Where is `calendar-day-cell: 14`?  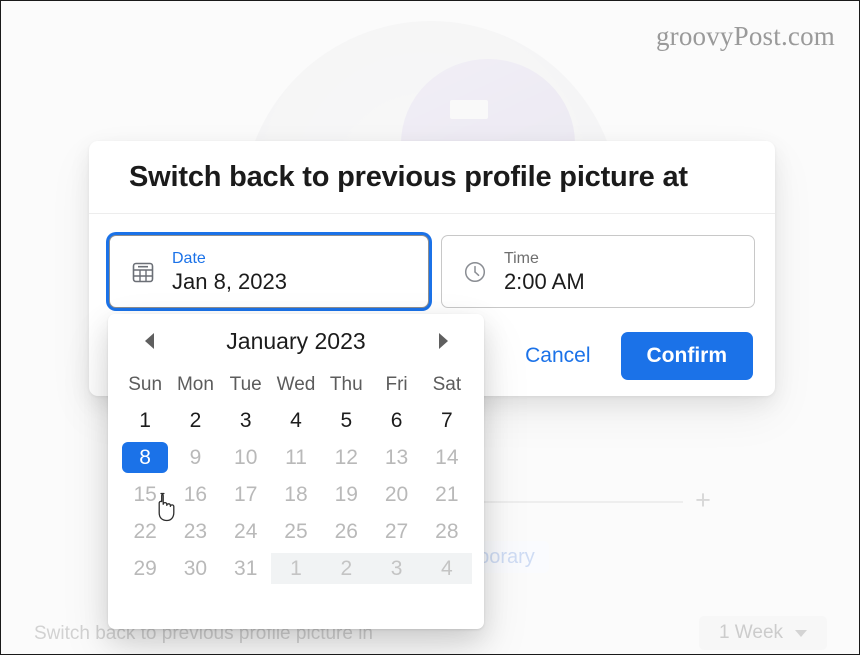
calendar-day-cell: 14 is located at coordinates (447, 457).